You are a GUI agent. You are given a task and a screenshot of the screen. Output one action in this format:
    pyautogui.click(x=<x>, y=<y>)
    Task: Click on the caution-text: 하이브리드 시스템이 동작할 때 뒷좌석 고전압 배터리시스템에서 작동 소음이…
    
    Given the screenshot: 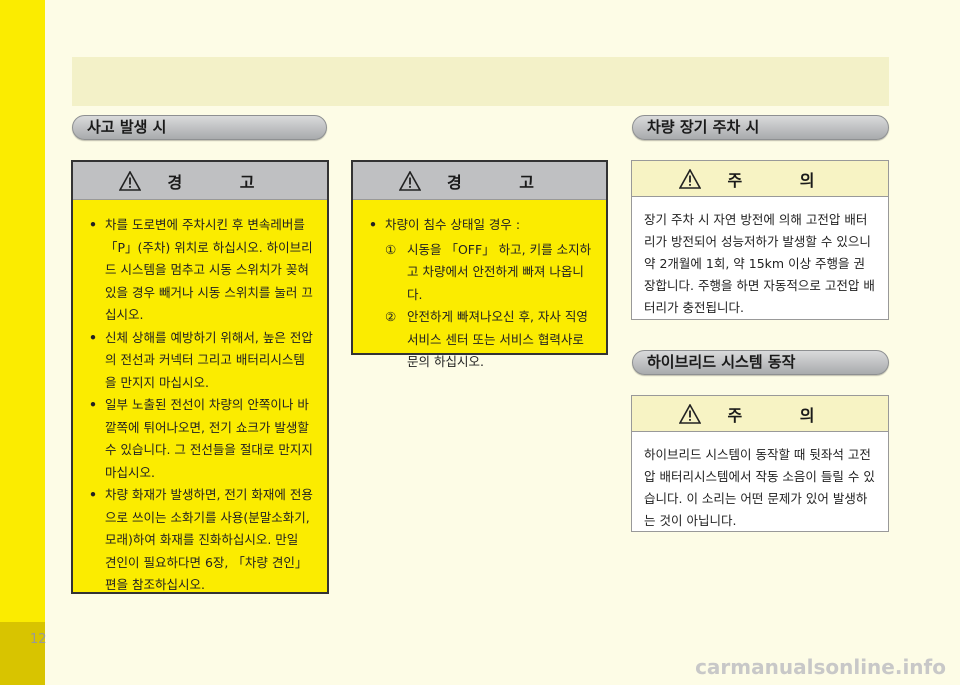 What is the action you would take?
    pyautogui.click(x=759, y=487)
    